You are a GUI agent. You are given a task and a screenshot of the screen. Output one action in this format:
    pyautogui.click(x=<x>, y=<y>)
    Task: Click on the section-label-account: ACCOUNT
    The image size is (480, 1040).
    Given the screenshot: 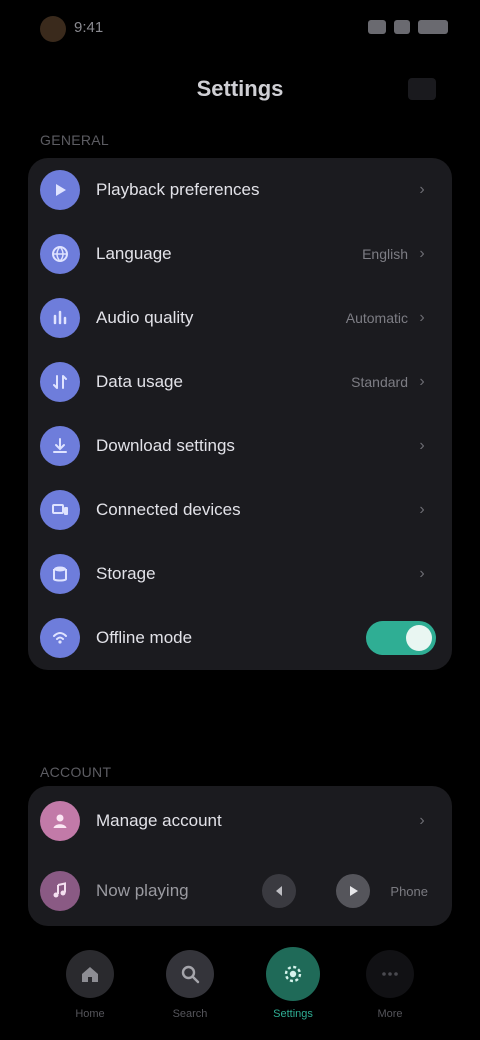 What is the action you would take?
    pyautogui.click(x=76, y=772)
    